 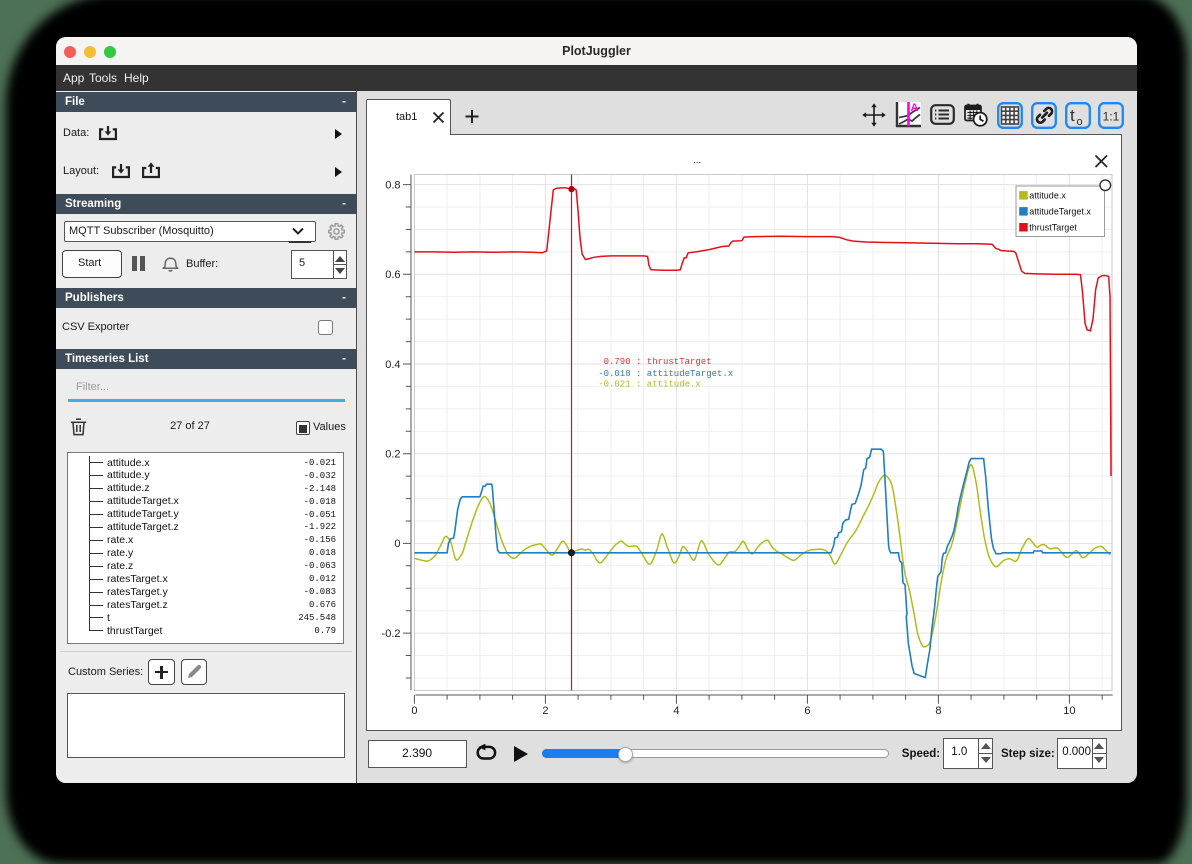 I want to click on svg-text: 6, so click(x=807, y=711).